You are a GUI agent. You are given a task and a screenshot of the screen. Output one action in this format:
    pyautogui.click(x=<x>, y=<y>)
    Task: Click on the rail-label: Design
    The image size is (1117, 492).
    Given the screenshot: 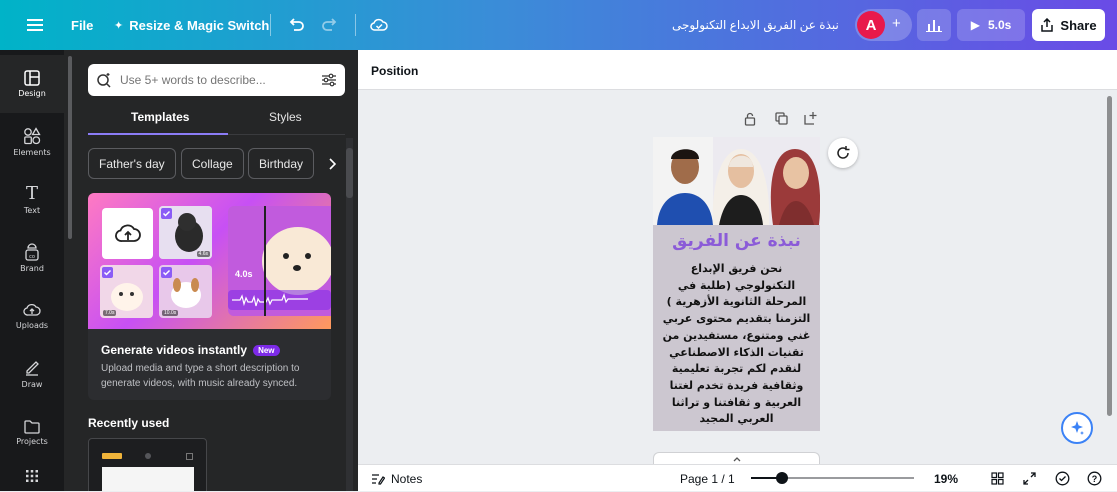 What is the action you would take?
    pyautogui.click(x=32, y=93)
    